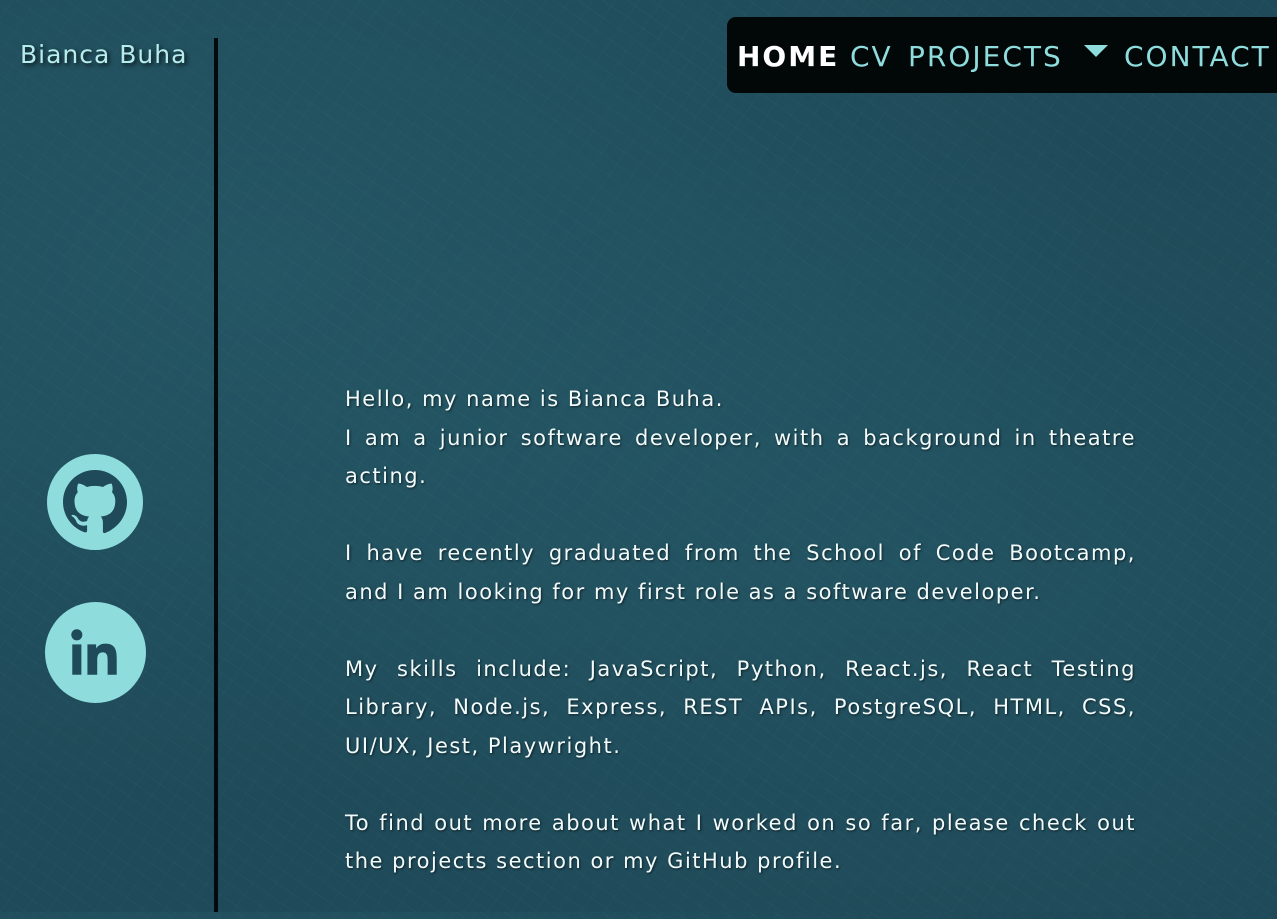  Describe the element at coordinates (534, 399) in the screenshot. I see `greeting-text: Hello, my name is Bianca Buha.` at that location.